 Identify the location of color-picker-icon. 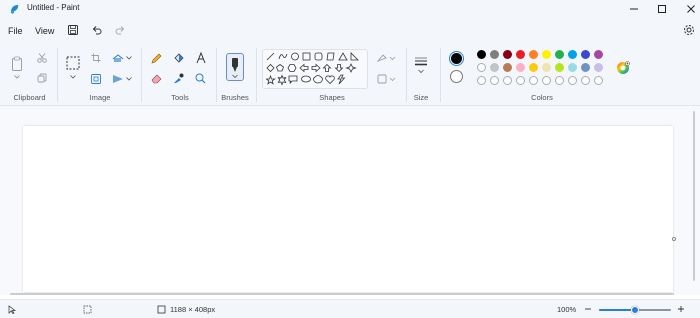
(178, 78).